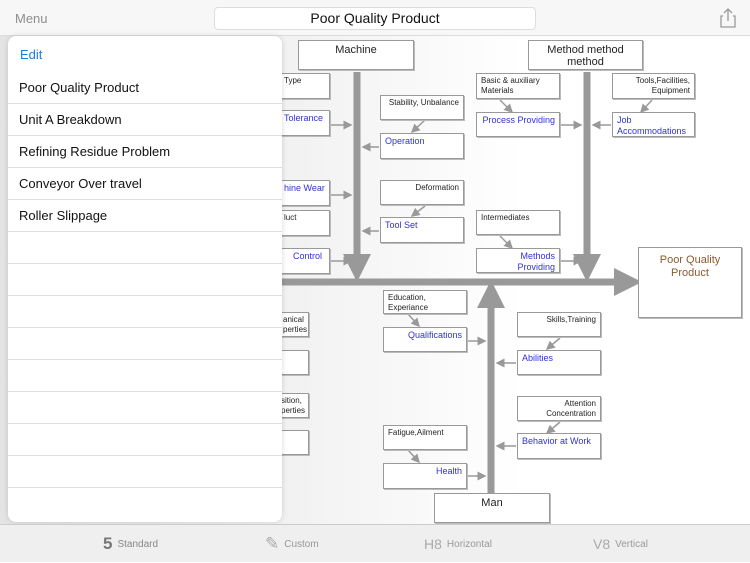 The image size is (750, 563). I want to click on menu-button: Menu, so click(31, 18).